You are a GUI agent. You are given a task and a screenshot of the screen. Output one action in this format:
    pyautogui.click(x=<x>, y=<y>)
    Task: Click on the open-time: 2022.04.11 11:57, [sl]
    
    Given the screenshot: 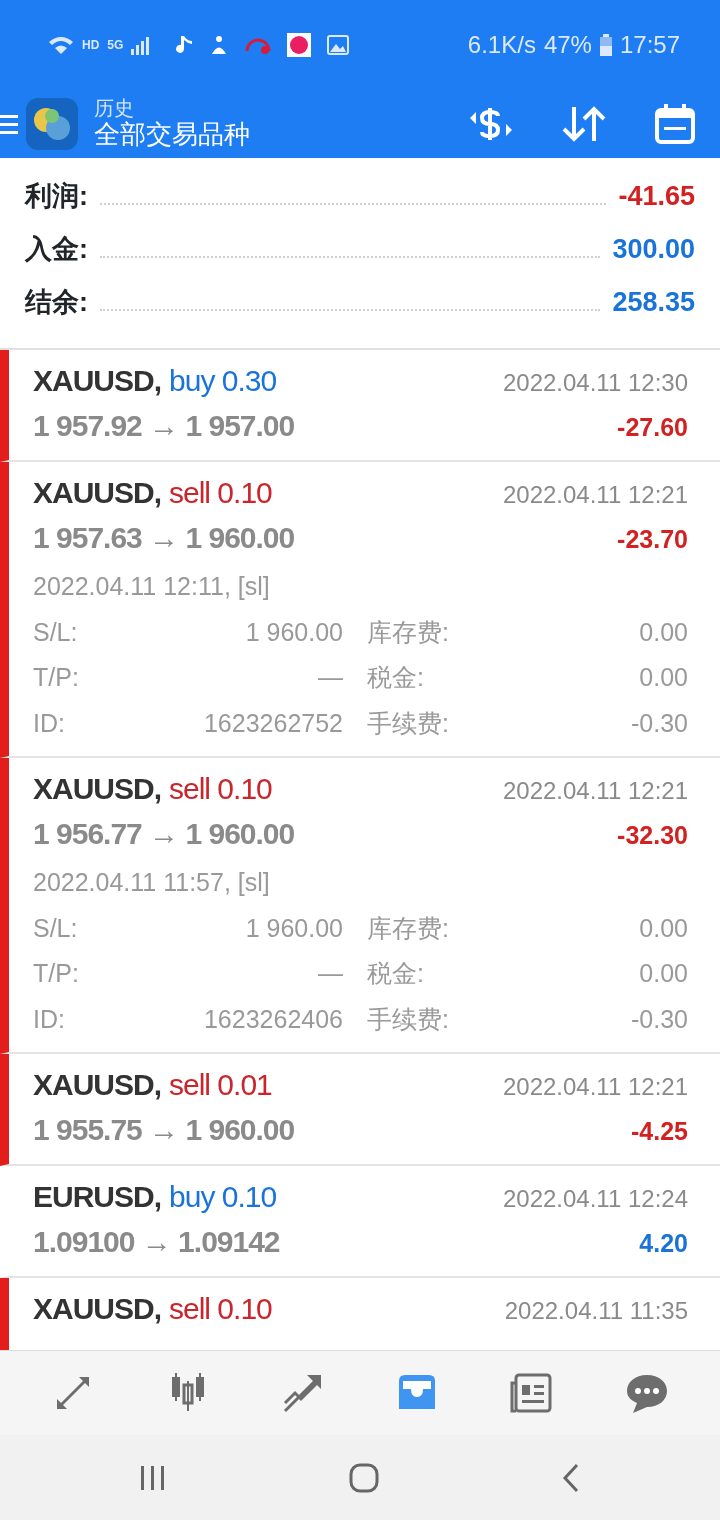 What is the action you would take?
    pyautogui.click(x=152, y=882)
    